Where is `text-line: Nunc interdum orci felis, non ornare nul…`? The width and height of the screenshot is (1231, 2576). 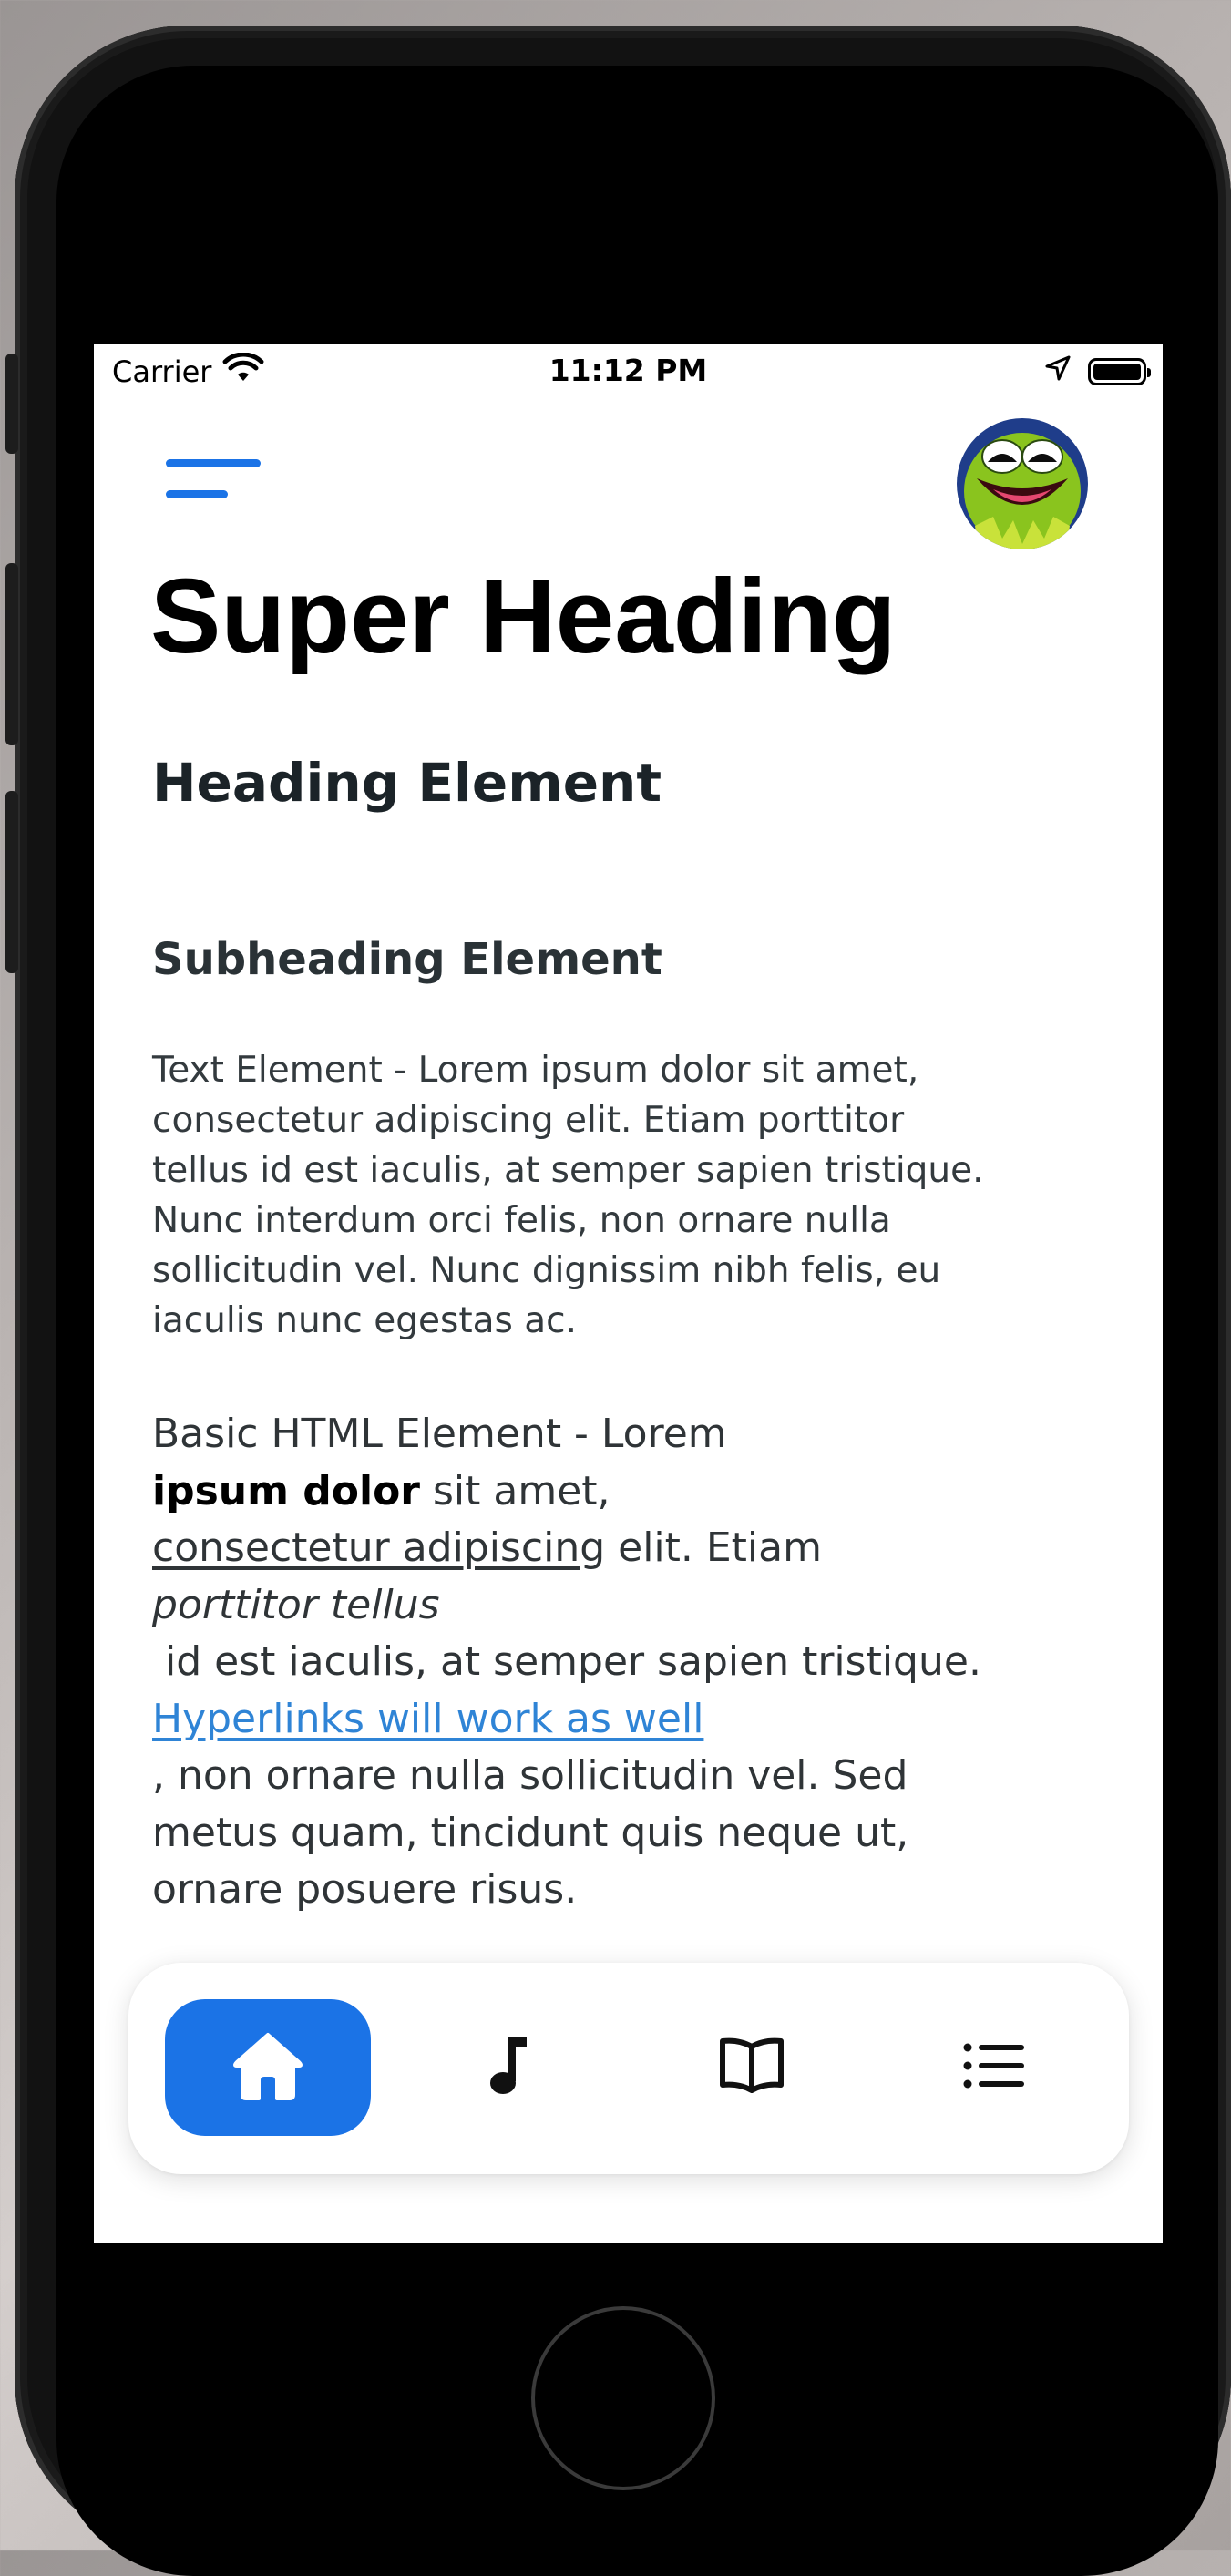 text-line: Nunc interdum orci felis, non ornare nul… is located at coordinates (521, 1220).